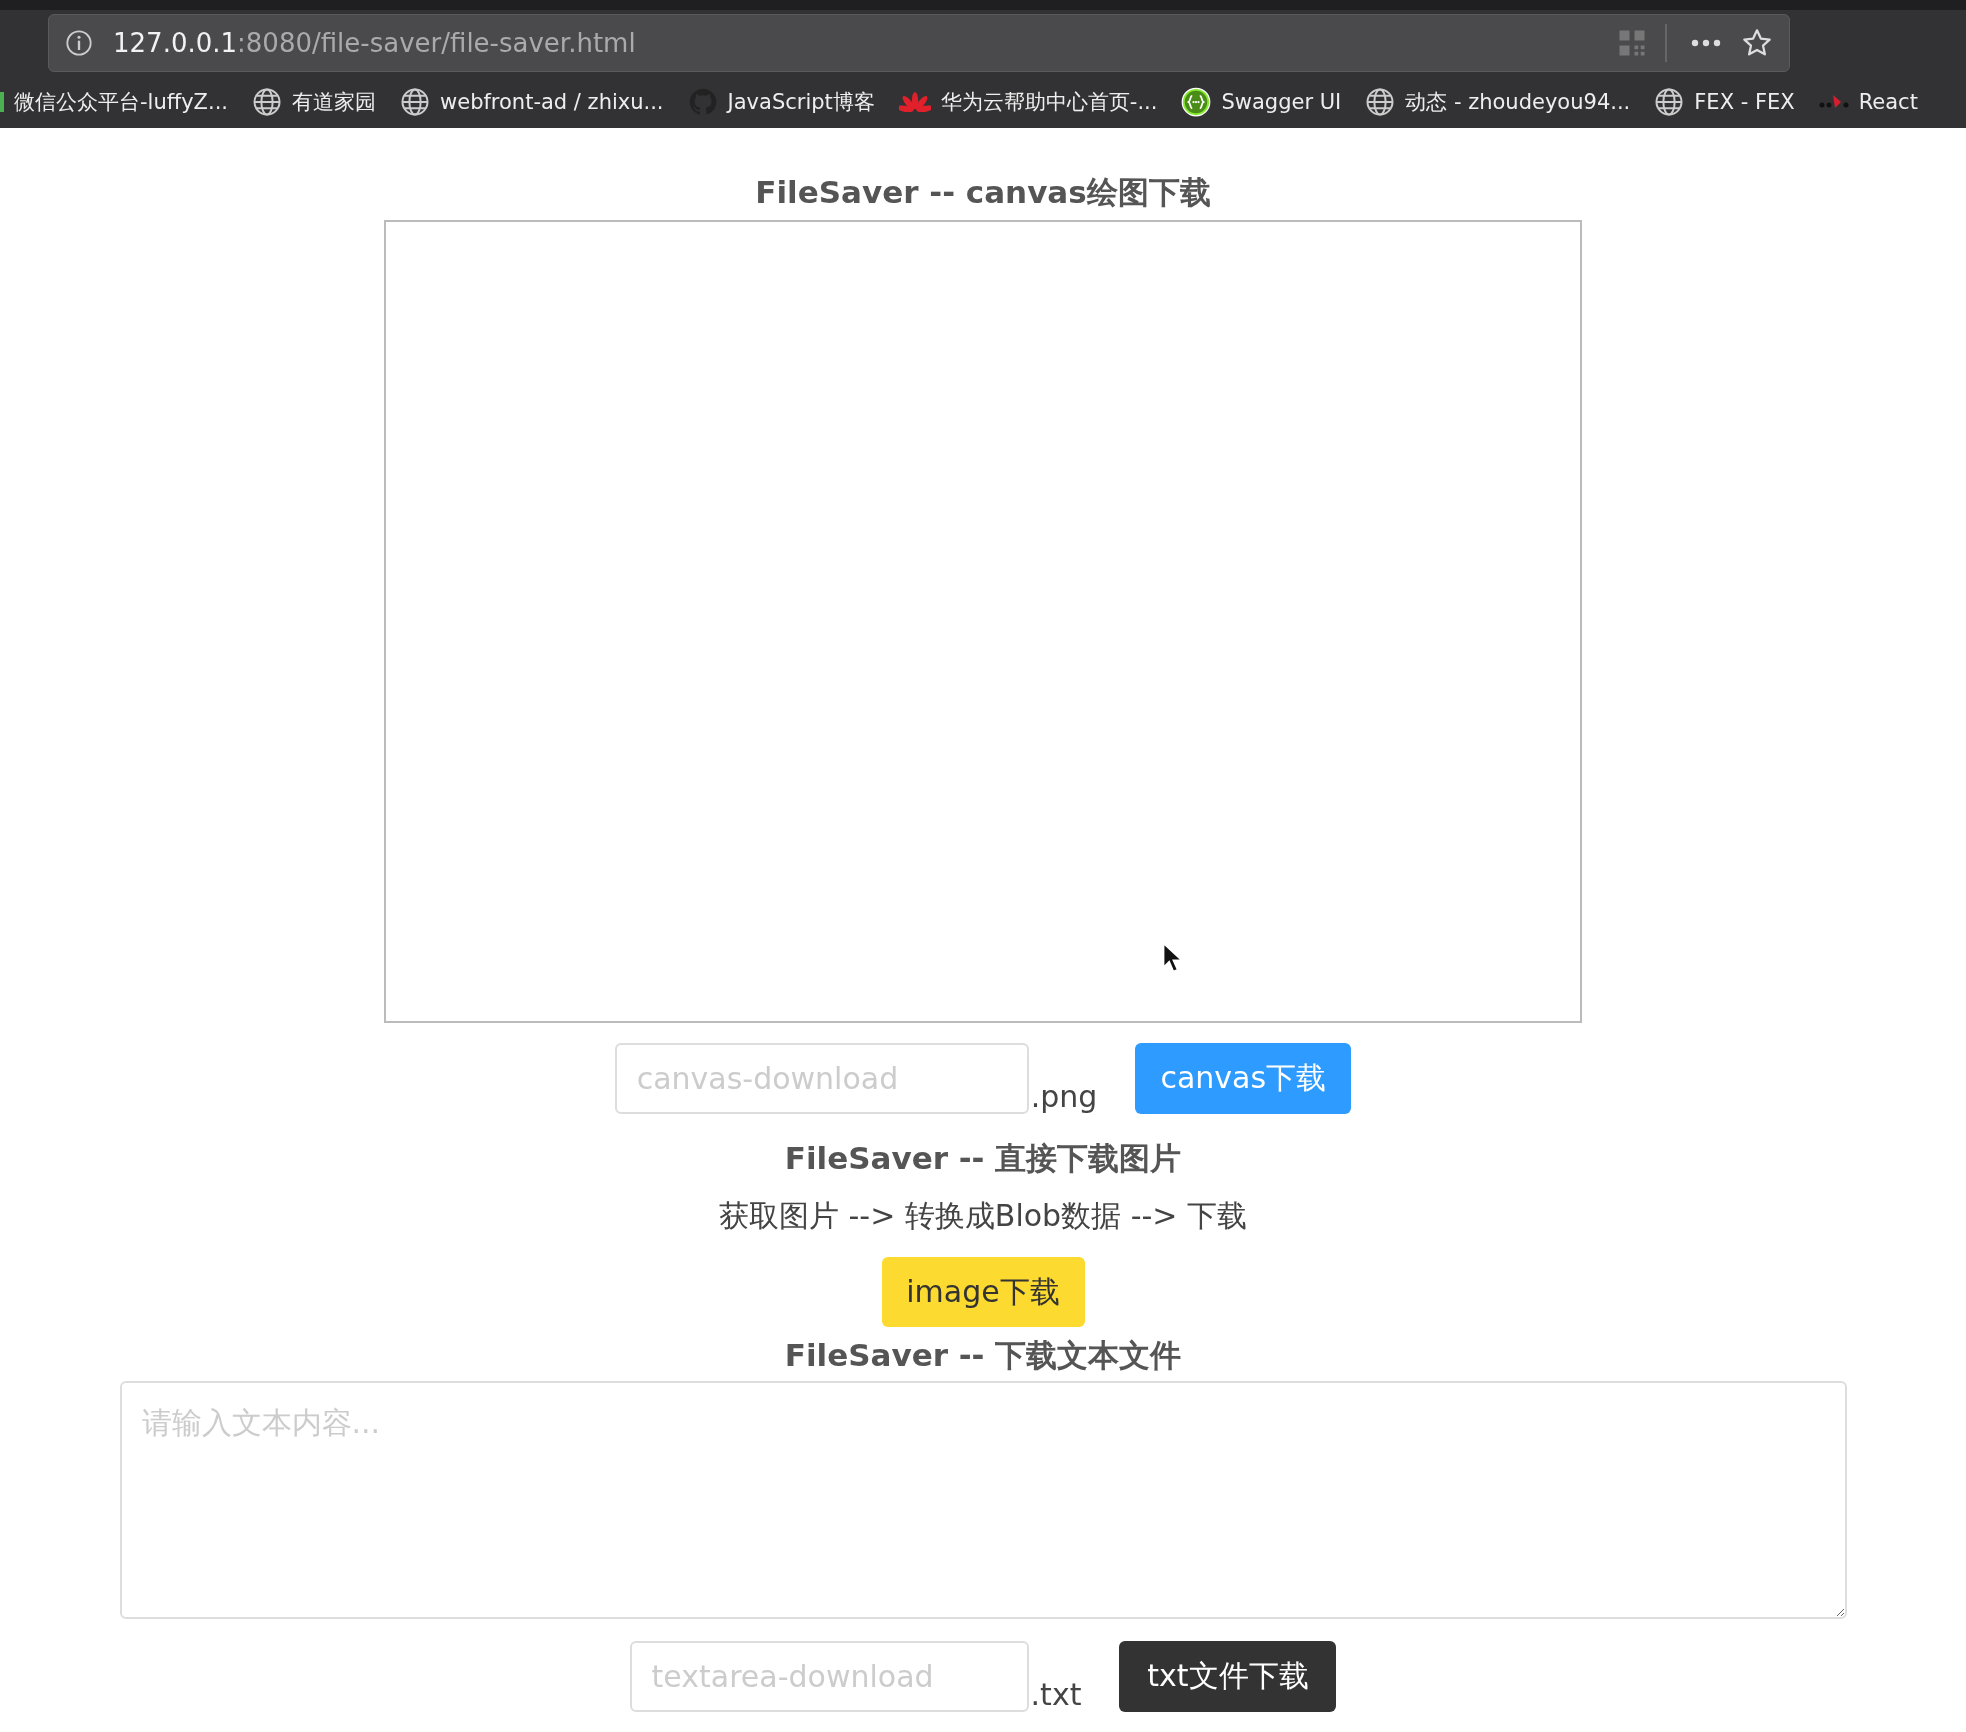  What do you see at coordinates (1868, 102) in the screenshot?
I see `bookmark-item: React` at bounding box center [1868, 102].